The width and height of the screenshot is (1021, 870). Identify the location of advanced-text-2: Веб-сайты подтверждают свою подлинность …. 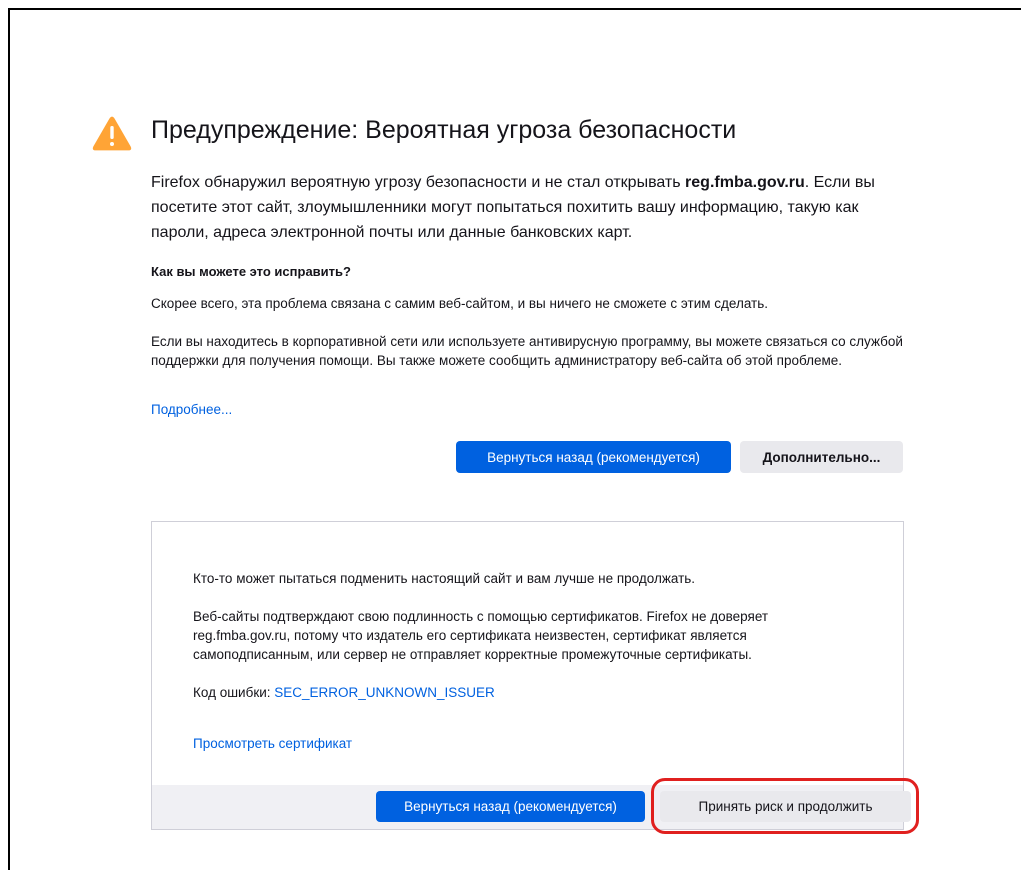
(481, 635).